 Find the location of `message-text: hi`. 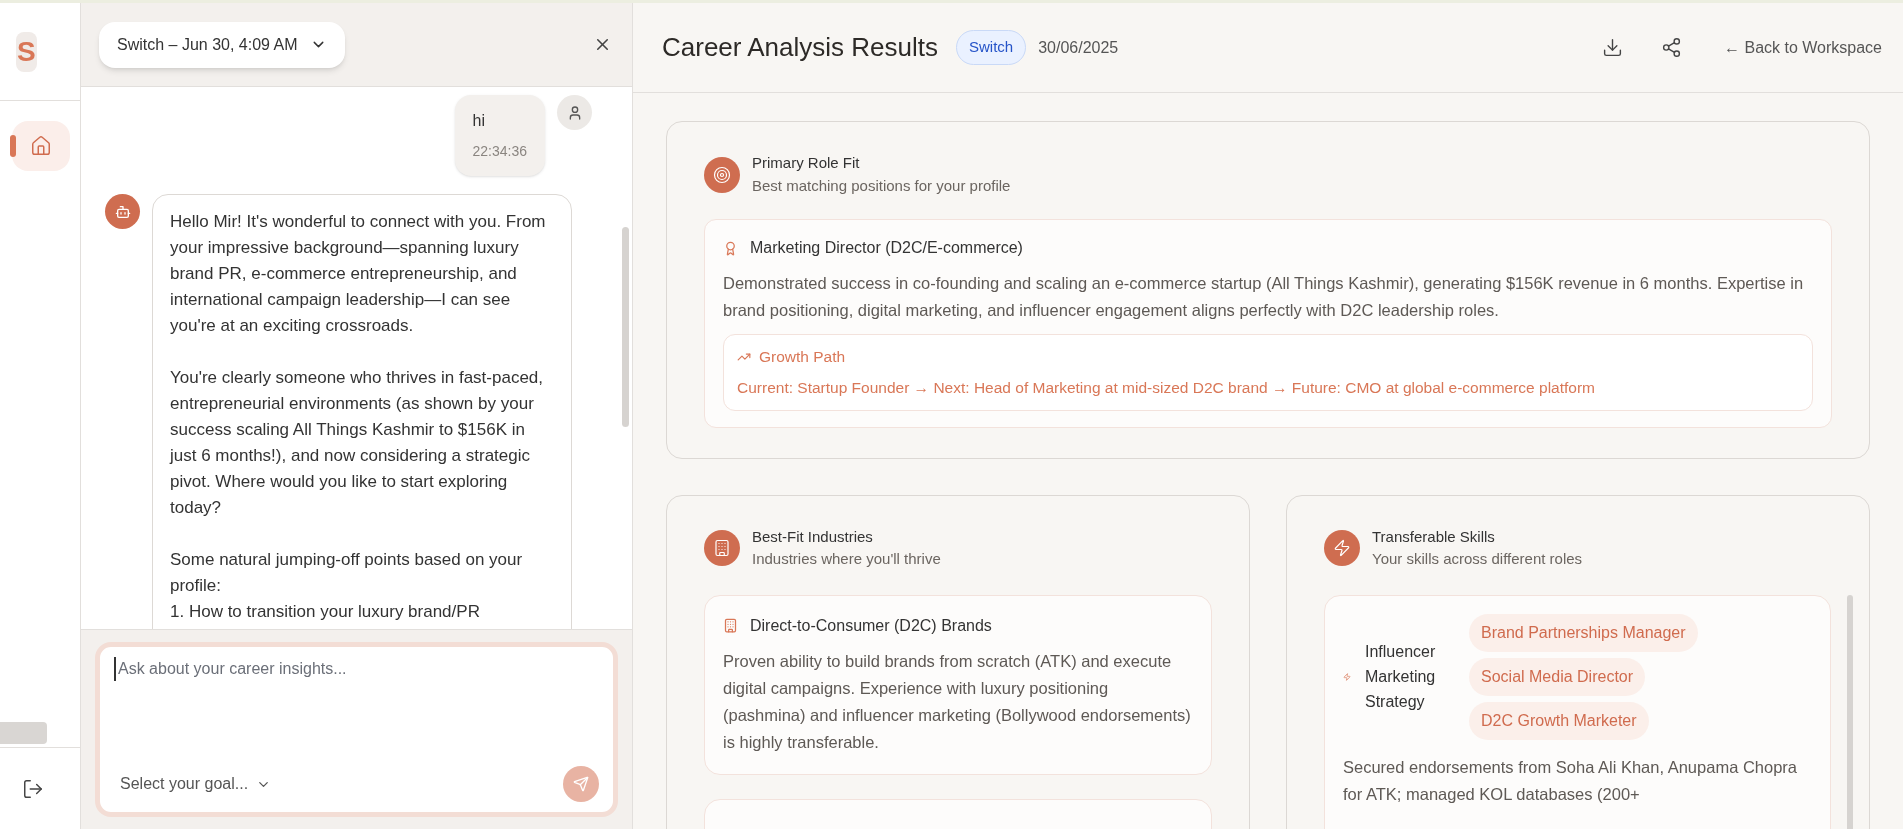

message-text: hi is located at coordinates (479, 121).